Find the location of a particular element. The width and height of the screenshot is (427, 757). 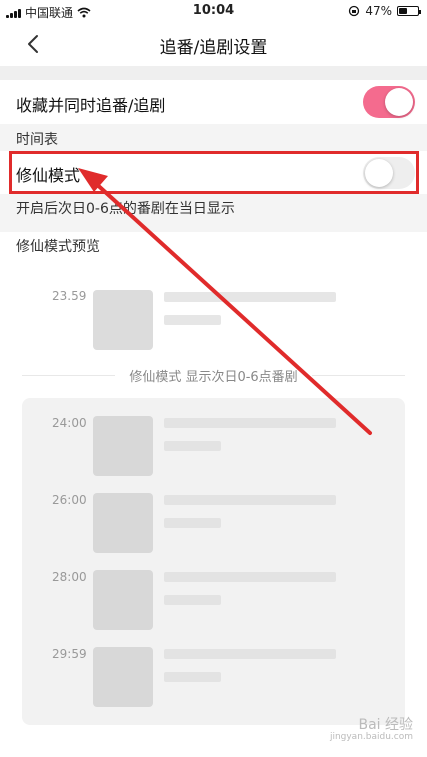

status-right: 47% is located at coordinates (384, 11).